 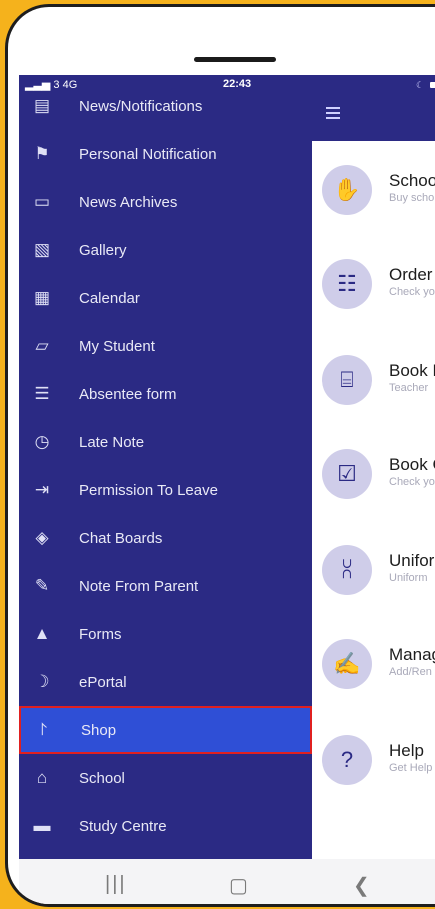 What do you see at coordinates (128, 394) in the screenshot?
I see `sidebar-item-label: Absentee form` at bounding box center [128, 394].